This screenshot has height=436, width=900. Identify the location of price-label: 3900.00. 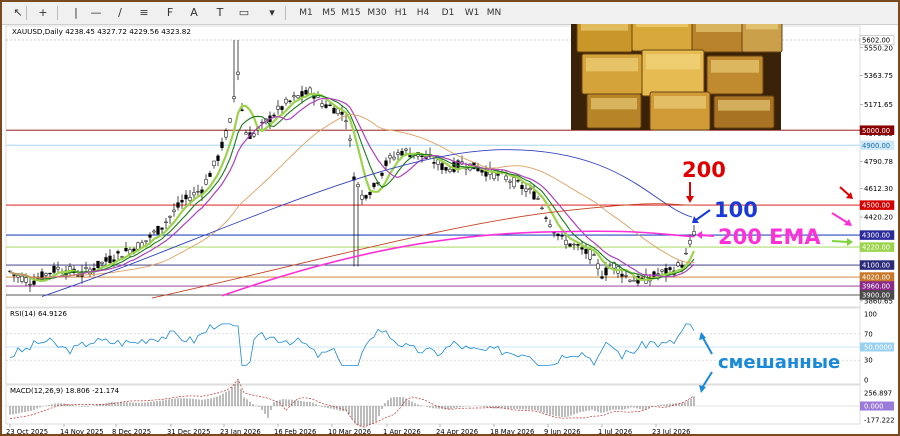
(876, 296).